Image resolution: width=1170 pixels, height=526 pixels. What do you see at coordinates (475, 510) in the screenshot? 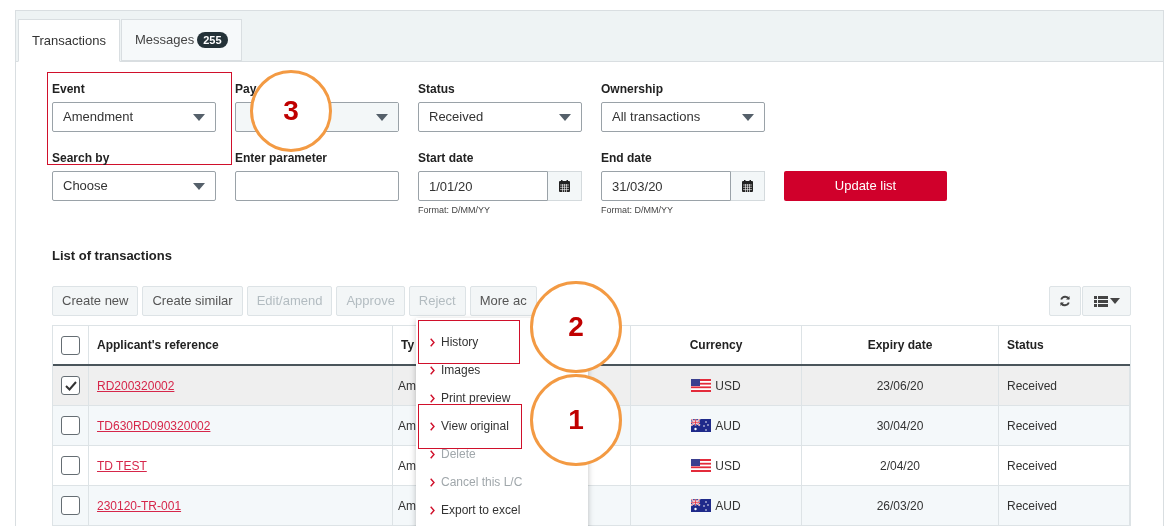
I see `menu-item: Export to excel` at bounding box center [475, 510].